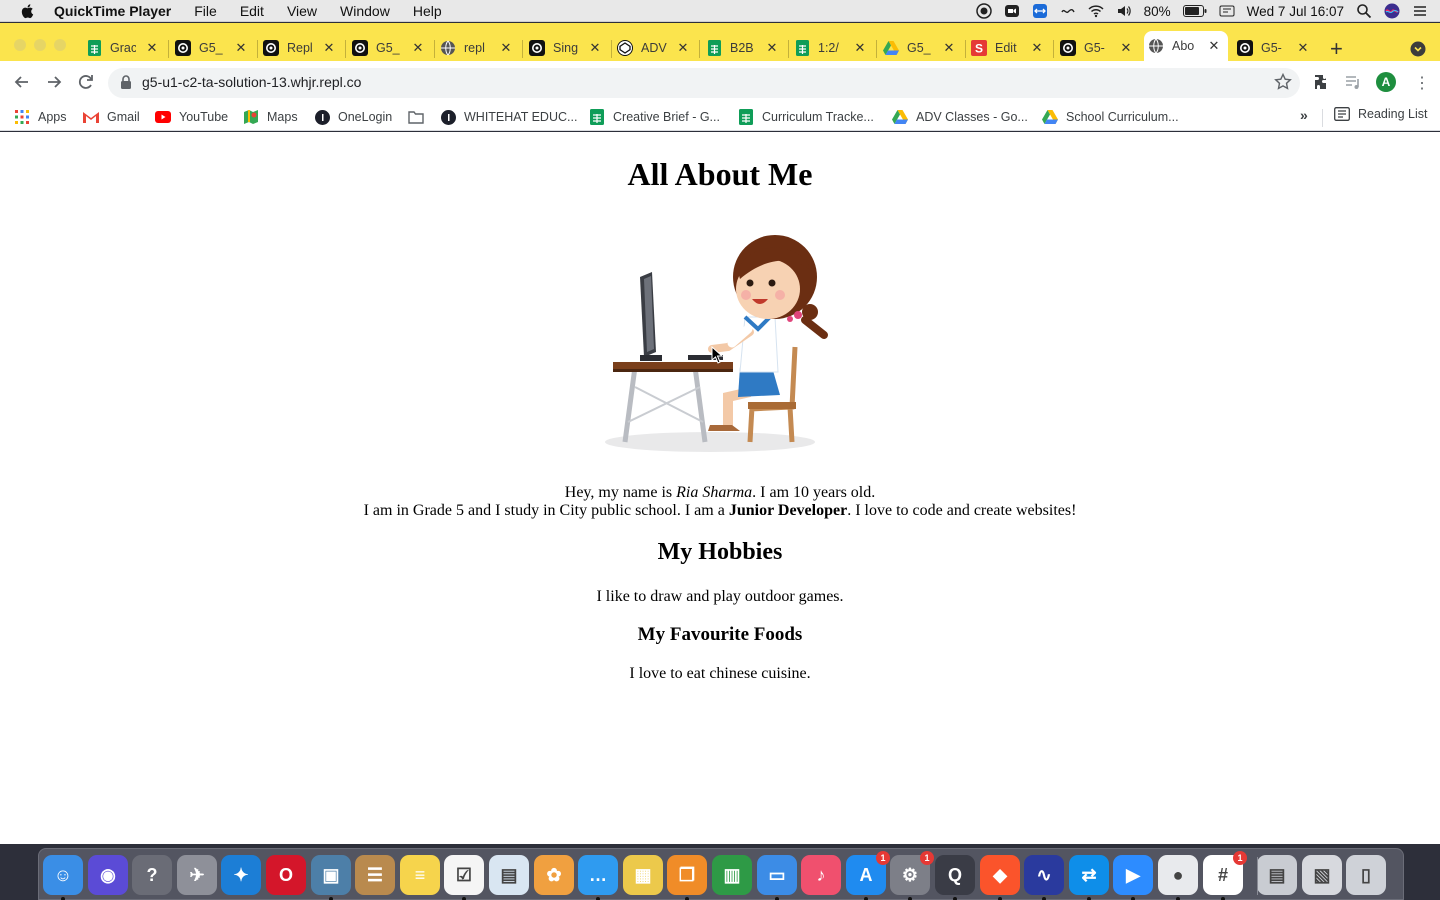 The image size is (1440, 900). What do you see at coordinates (1178, 877) in the screenshot?
I see `chrome-icon: ●` at bounding box center [1178, 877].